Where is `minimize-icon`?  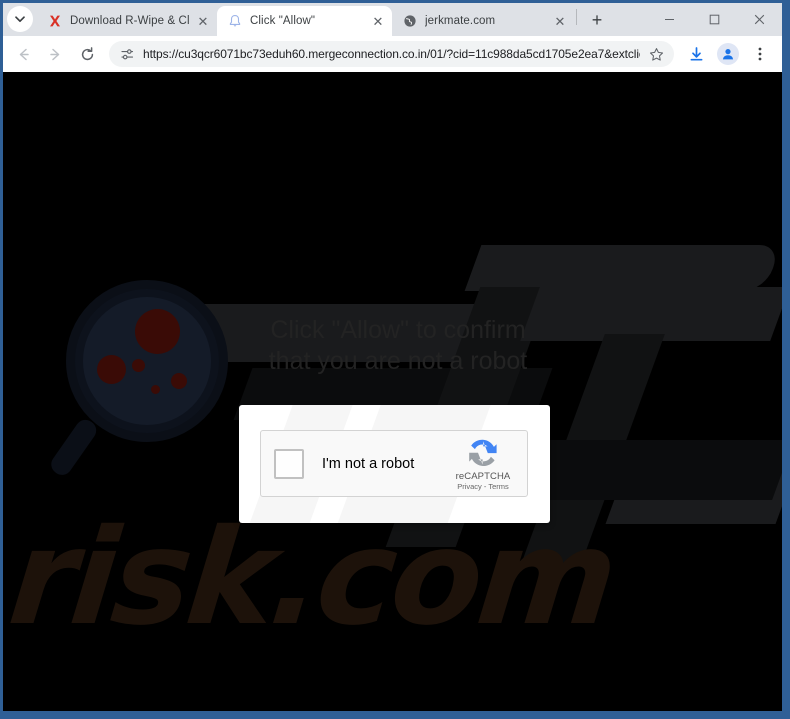
minimize-icon is located at coordinates (669, 19).